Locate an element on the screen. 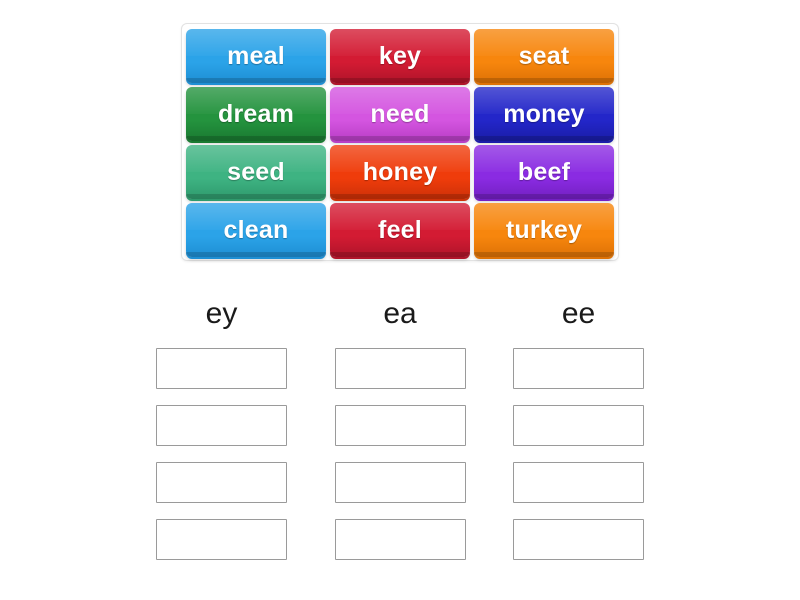 The width and height of the screenshot is (800, 600). word-tile-seat: seat is located at coordinates (544, 56).